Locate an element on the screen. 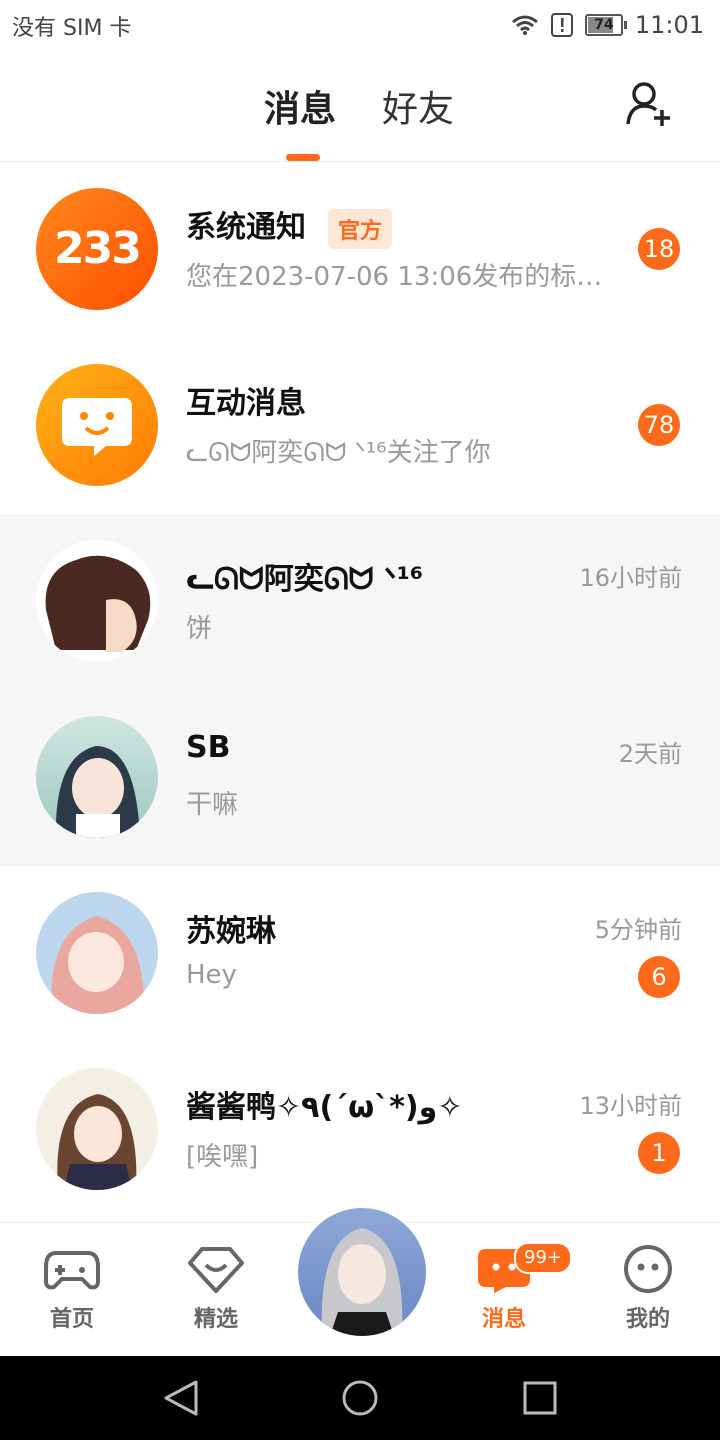  list-item: 苏婉琳 Hey 5分钟前 6 is located at coordinates (360, 954).